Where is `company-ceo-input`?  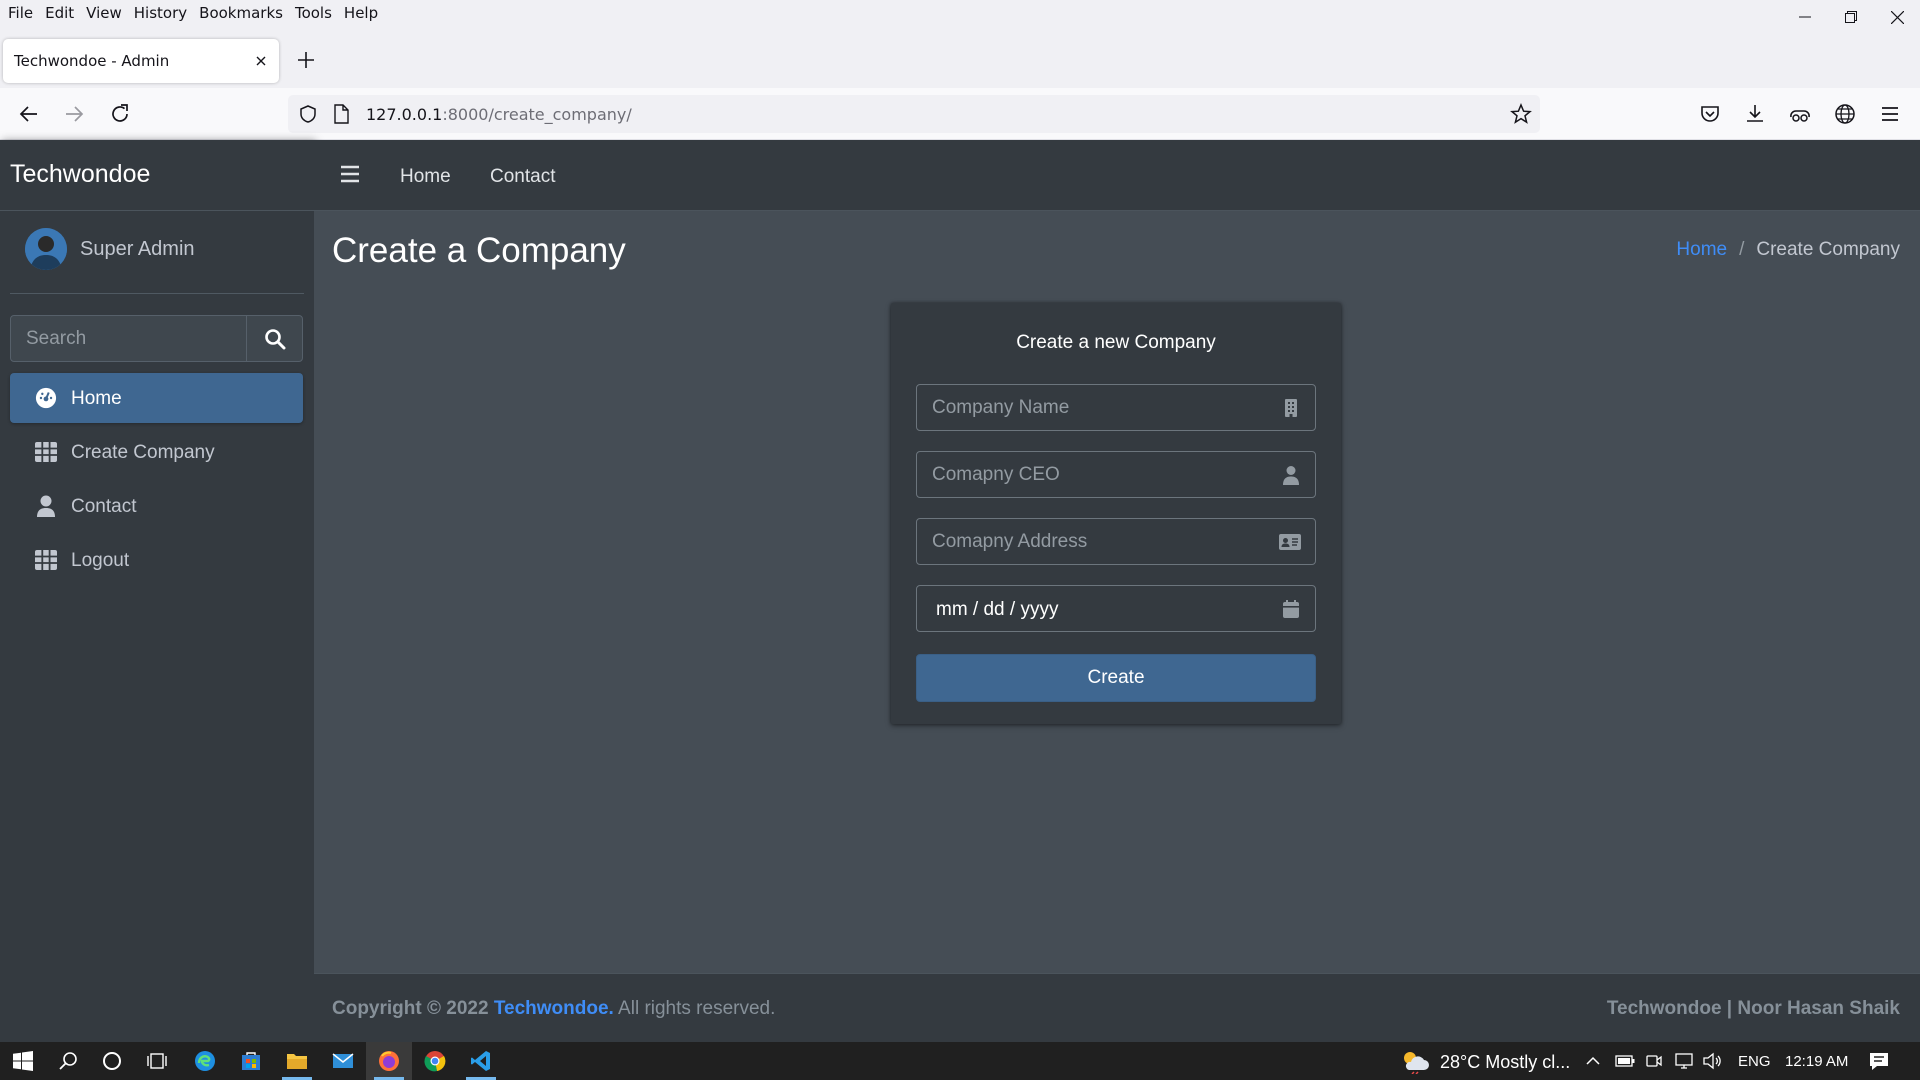 company-ceo-input is located at coordinates (1087, 474).